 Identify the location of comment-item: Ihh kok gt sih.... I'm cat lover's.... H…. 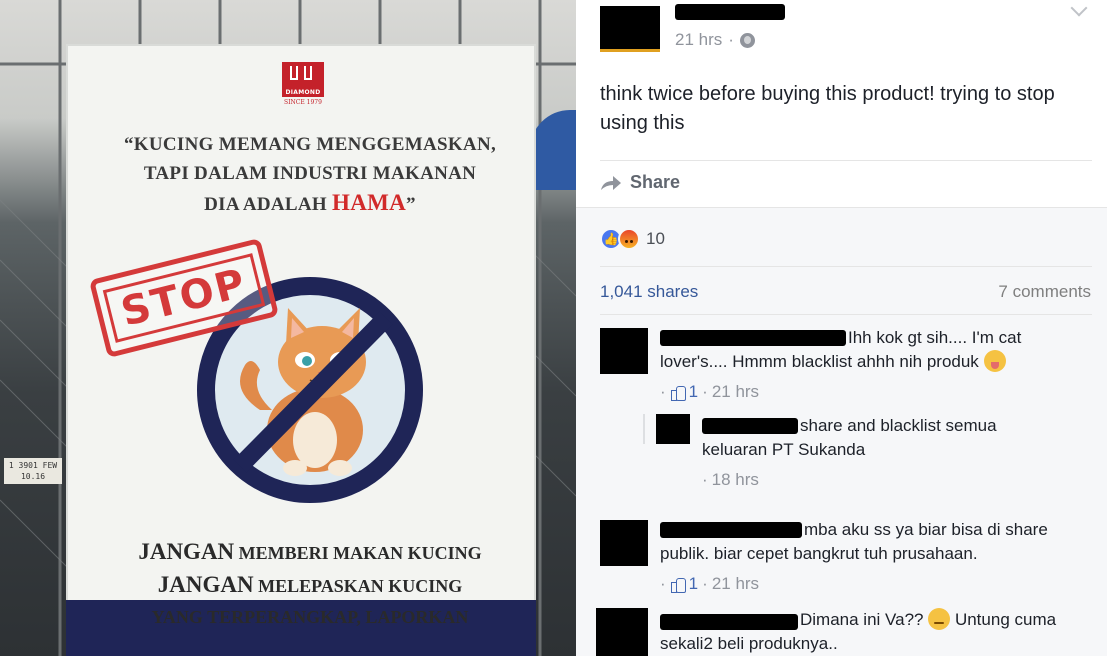
(880, 364).